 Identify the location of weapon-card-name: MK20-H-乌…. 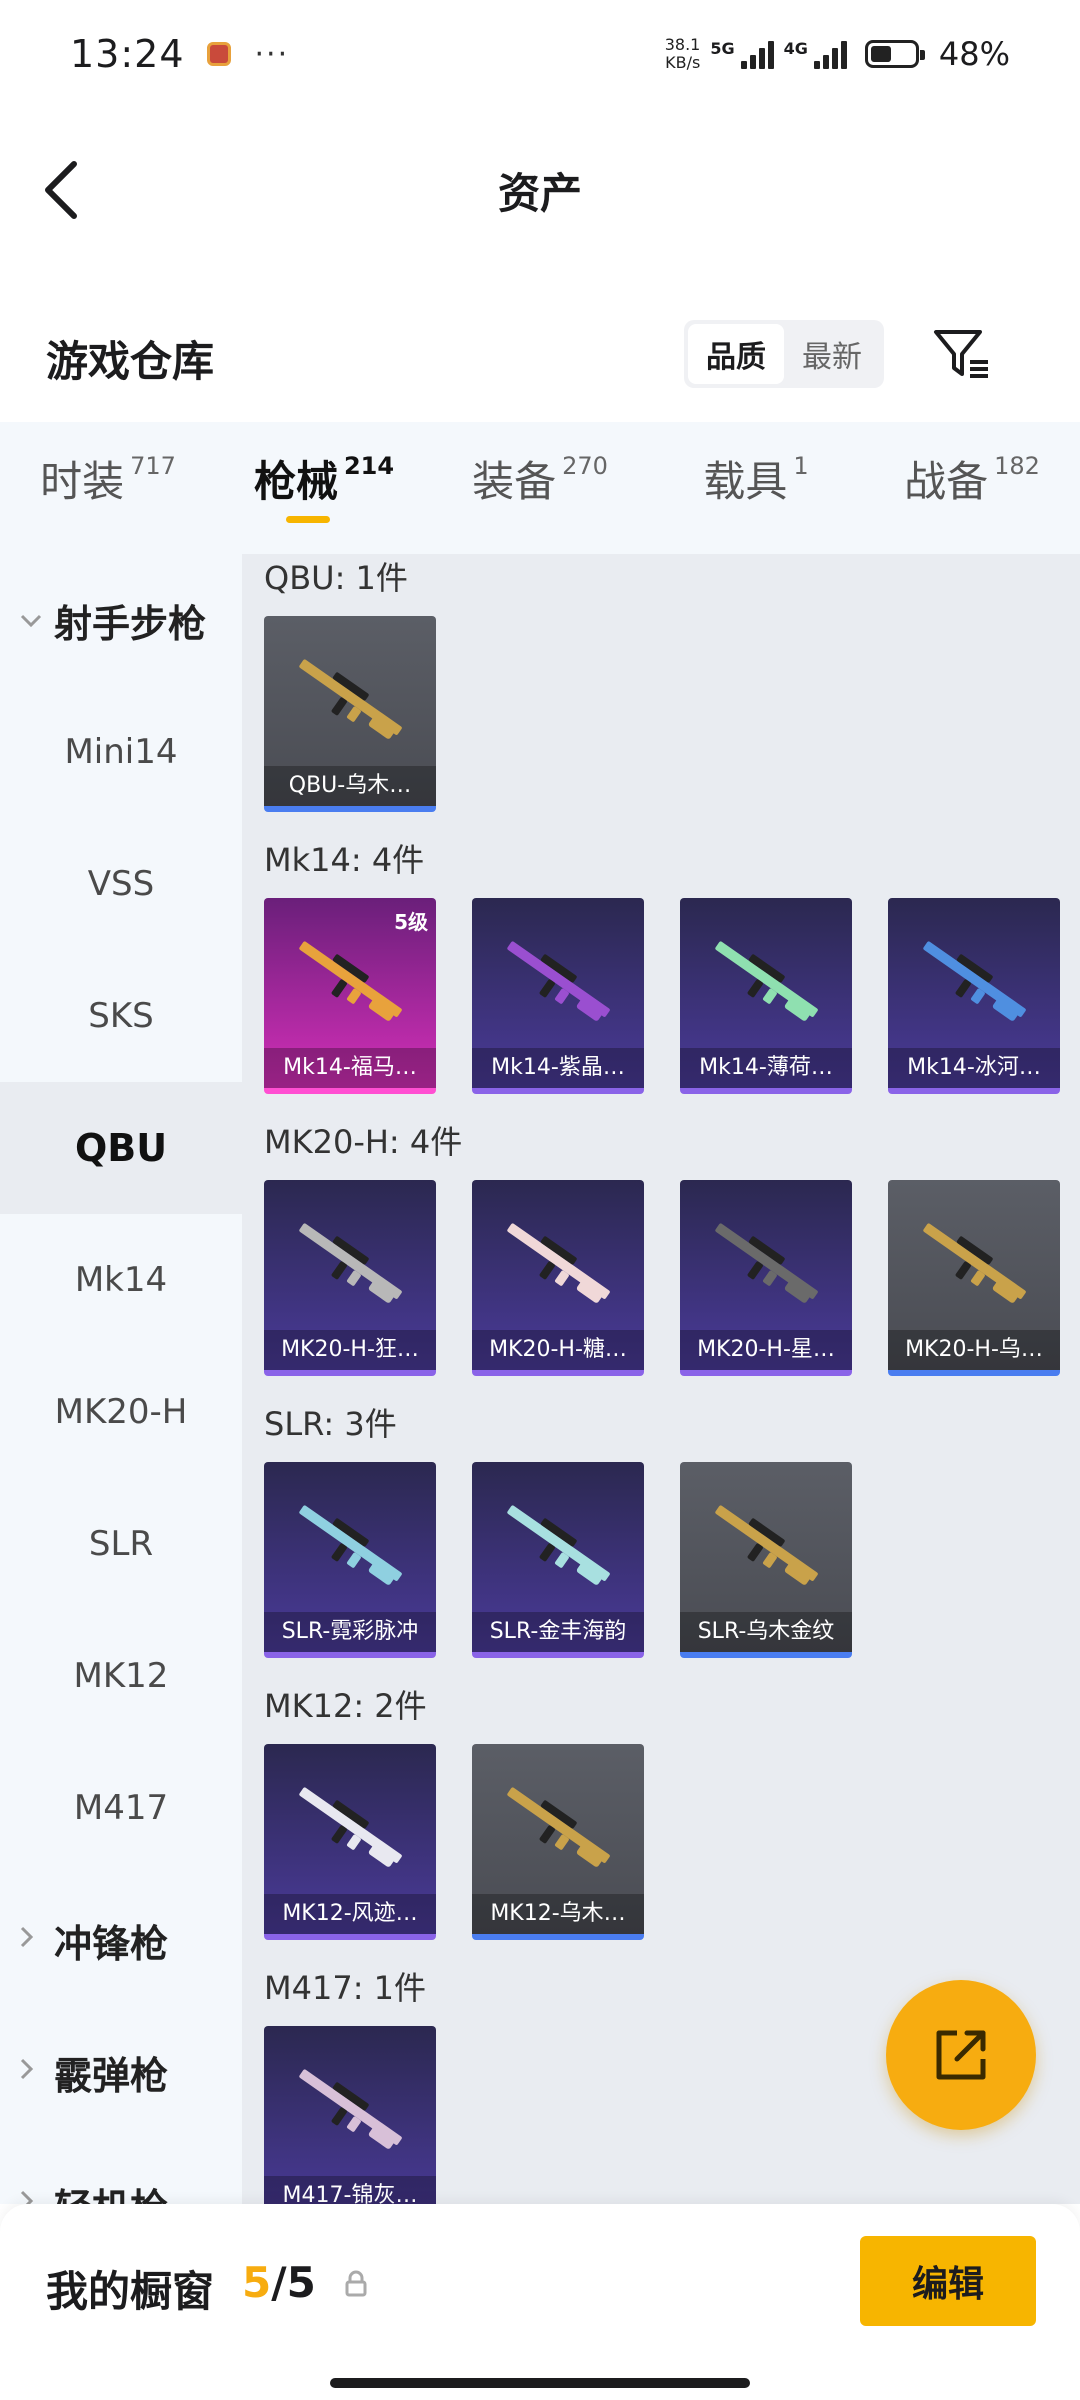
(974, 1350).